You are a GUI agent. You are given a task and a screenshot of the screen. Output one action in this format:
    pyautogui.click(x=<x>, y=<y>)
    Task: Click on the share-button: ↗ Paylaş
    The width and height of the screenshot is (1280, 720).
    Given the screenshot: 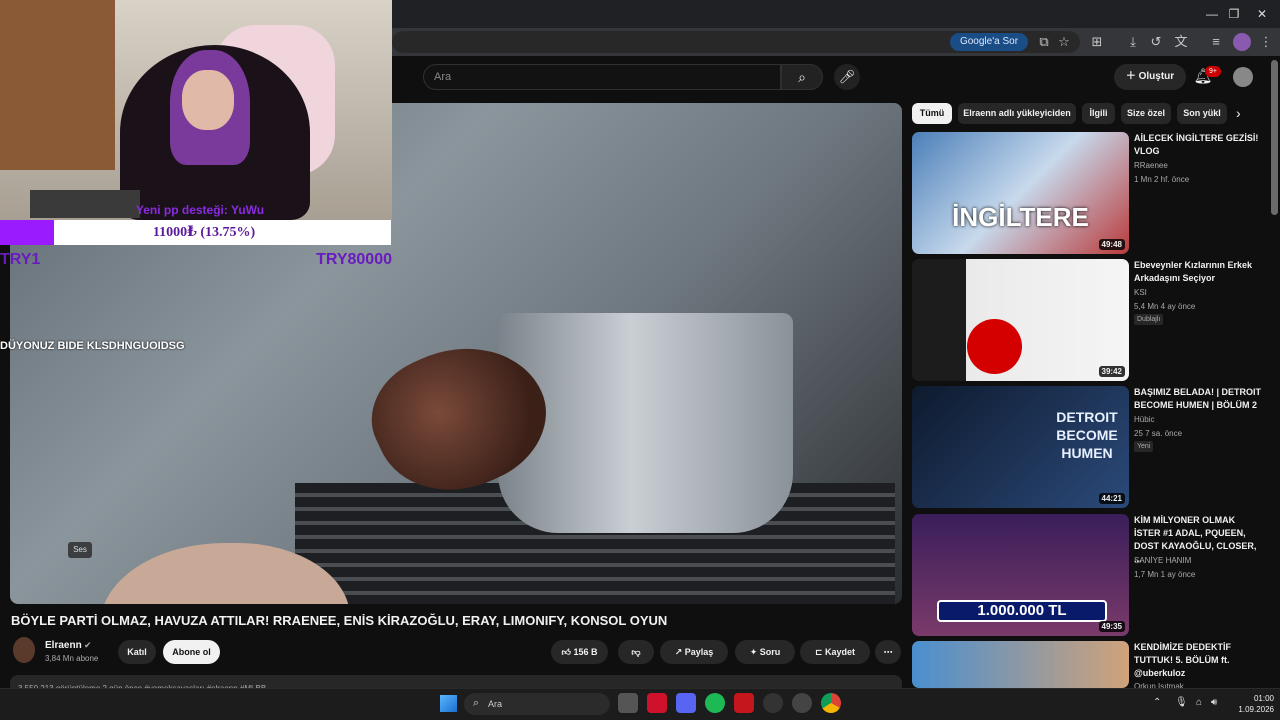 What is the action you would take?
    pyautogui.click(x=694, y=652)
    